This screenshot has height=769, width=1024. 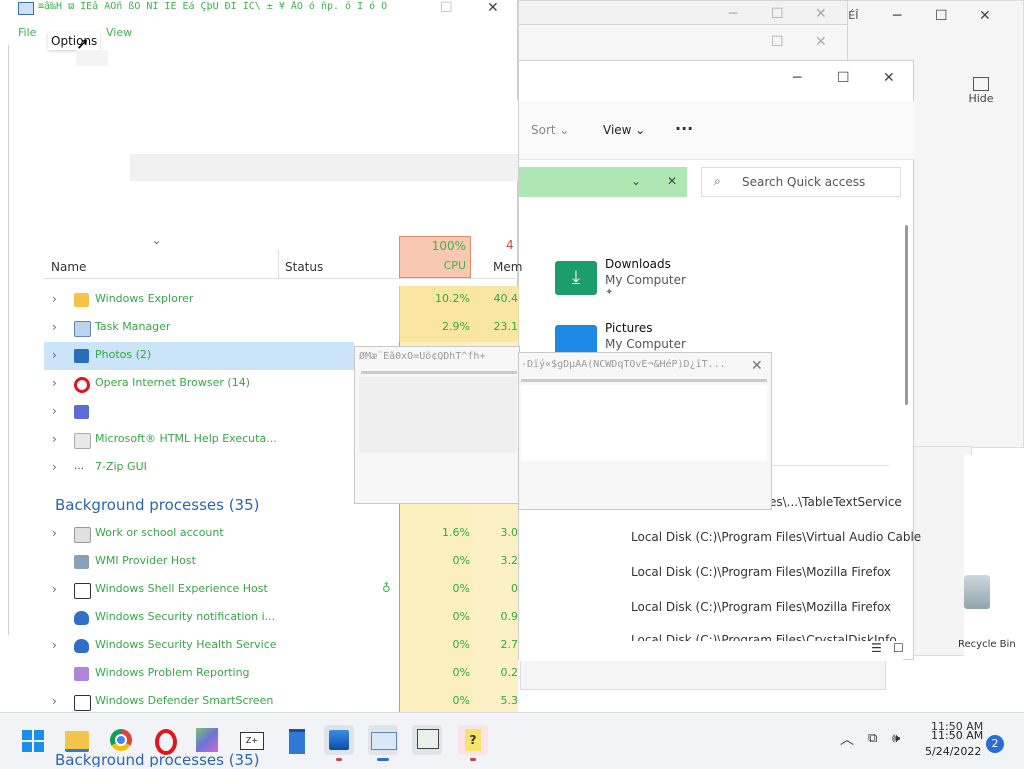 What do you see at coordinates (383, 759) in the screenshot?
I see `running-indicator` at bounding box center [383, 759].